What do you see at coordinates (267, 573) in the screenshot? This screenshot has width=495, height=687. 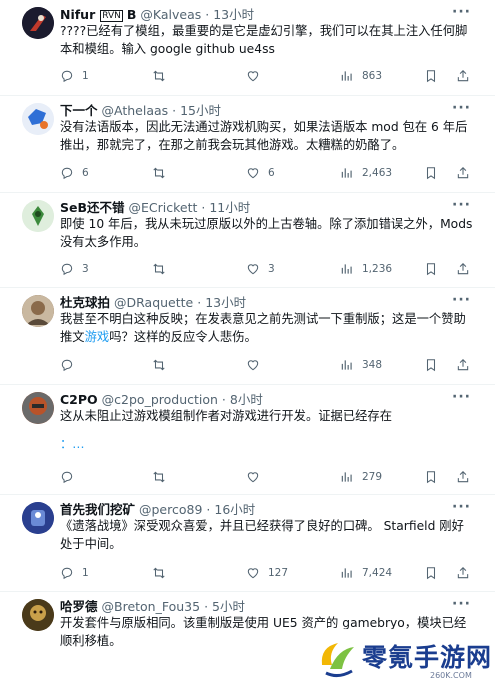 I see `like-button: 127` at bounding box center [267, 573].